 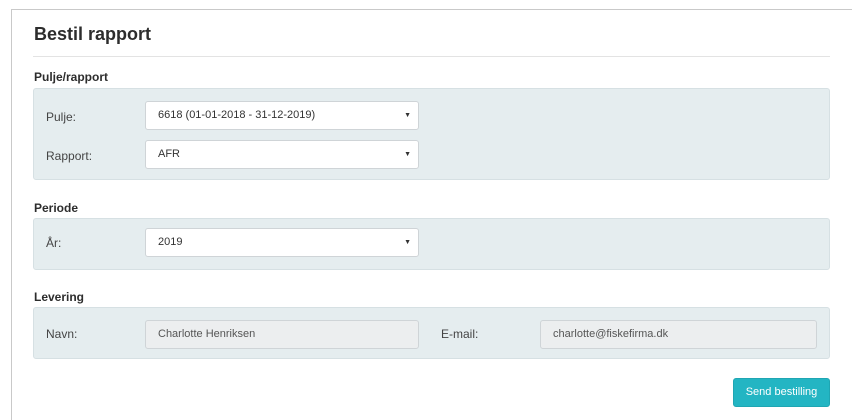 I want to click on pulje-select: 6618 (01-01-2018 - 31-12-2019) ▼, so click(x=282, y=115).